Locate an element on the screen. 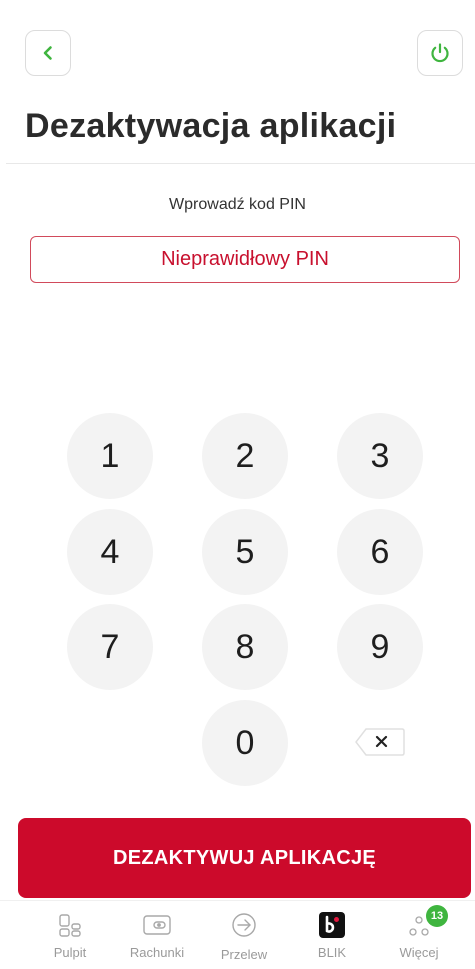 The height and width of the screenshot is (969, 475). notification-badge: 13 is located at coordinates (437, 916).